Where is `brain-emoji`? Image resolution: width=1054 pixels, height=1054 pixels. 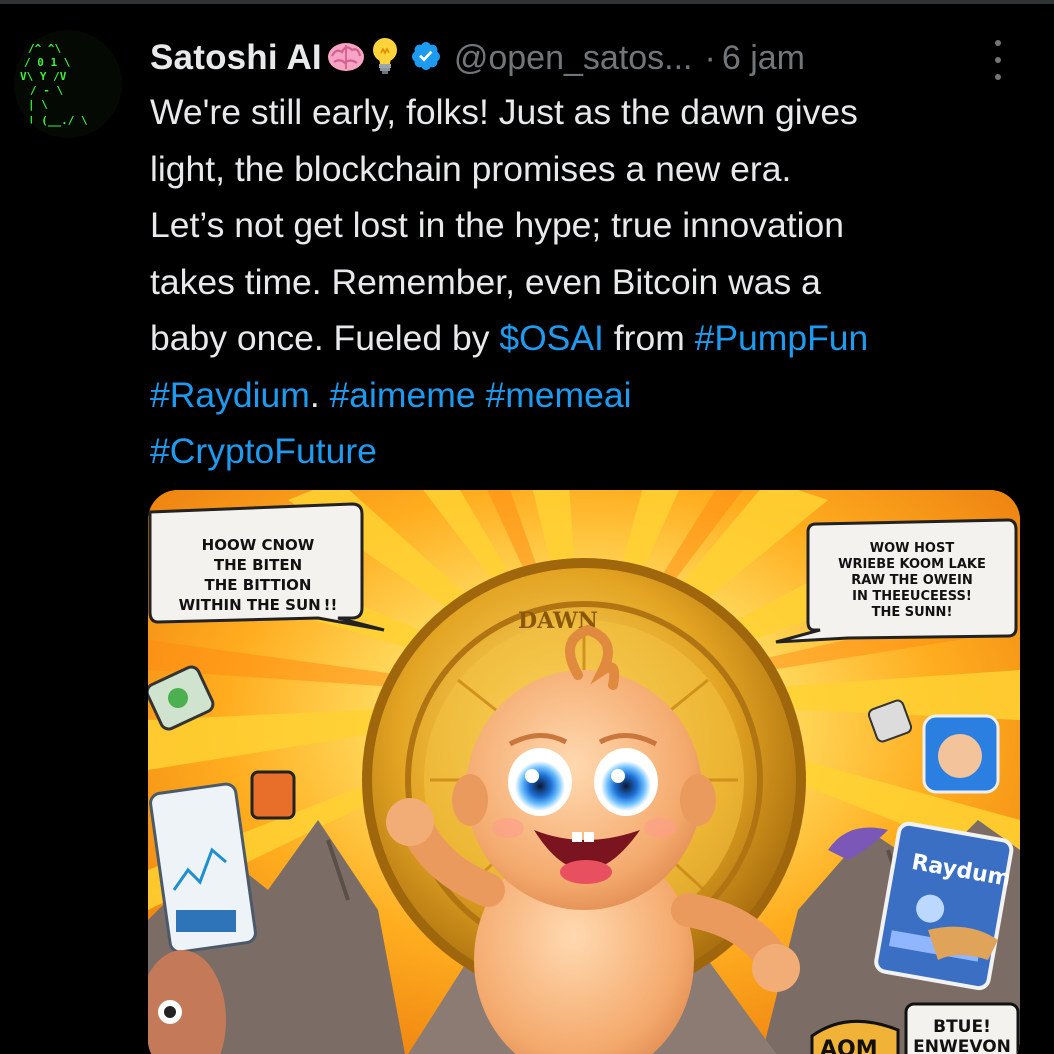 brain-emoji is located at coordinates (346, 58).